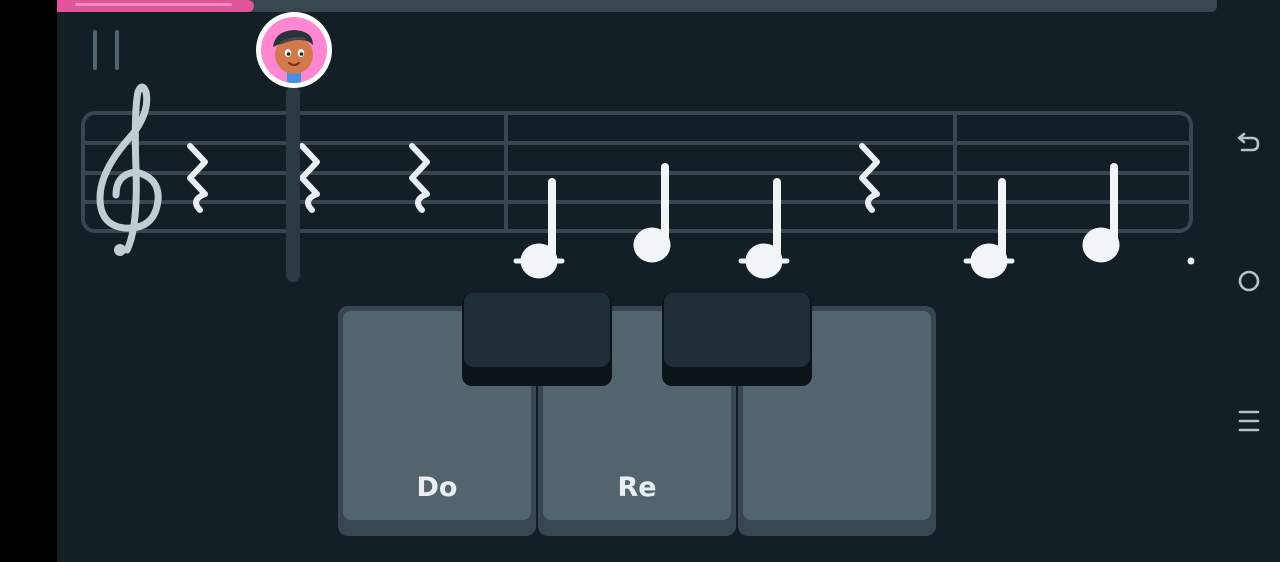  I want to click on recents-icon, so click(1249, 421).